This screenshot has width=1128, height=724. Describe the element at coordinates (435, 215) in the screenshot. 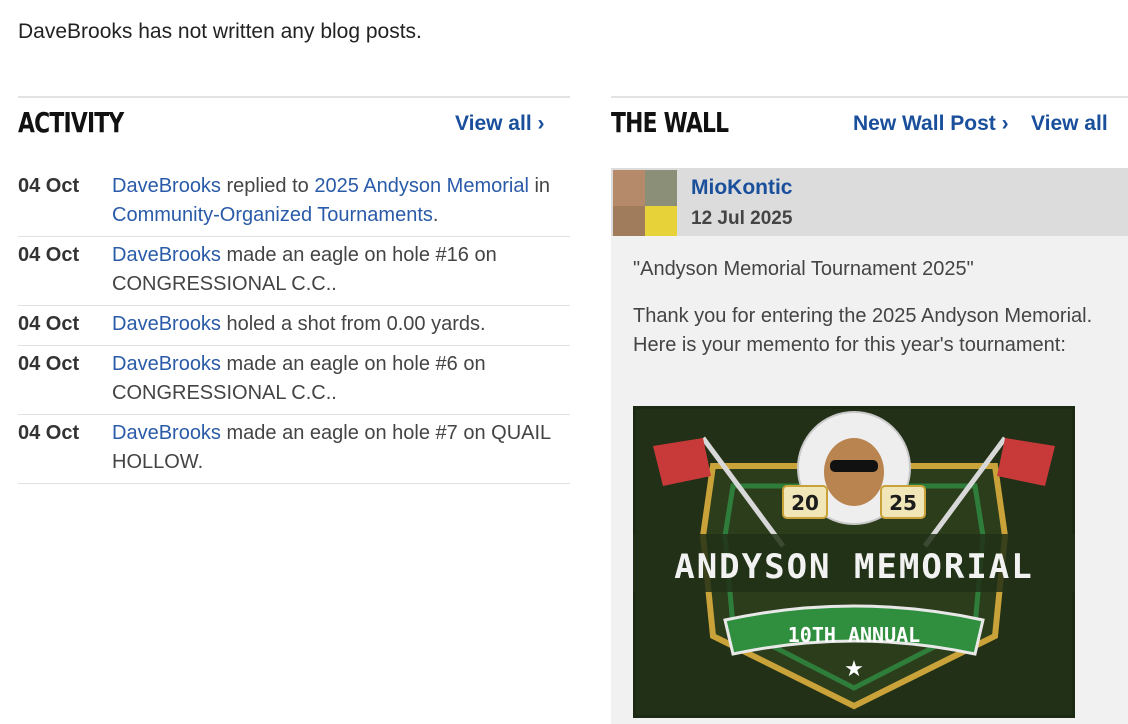

I see `activity-desc: .` at that location.